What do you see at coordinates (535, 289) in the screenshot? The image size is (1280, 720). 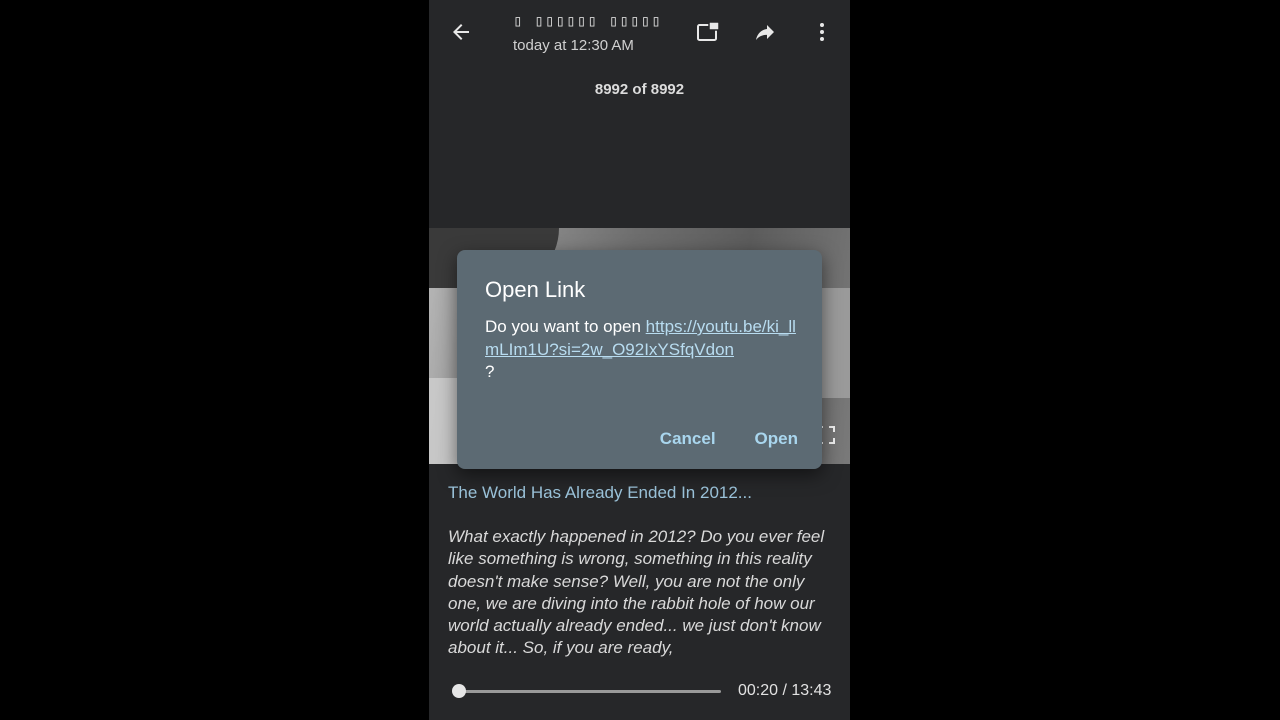 I see `dialog-title: Open Link` at bounding box center [535, 289].